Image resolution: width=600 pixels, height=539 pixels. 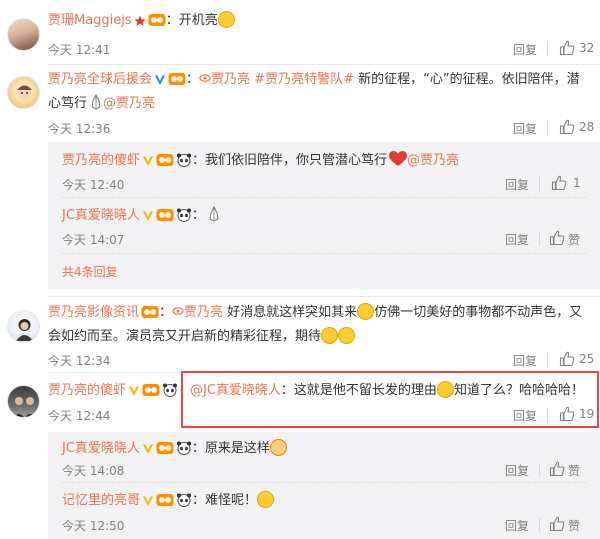 I want to click on laugh-emoji-icon, so click(x=266, y=499).